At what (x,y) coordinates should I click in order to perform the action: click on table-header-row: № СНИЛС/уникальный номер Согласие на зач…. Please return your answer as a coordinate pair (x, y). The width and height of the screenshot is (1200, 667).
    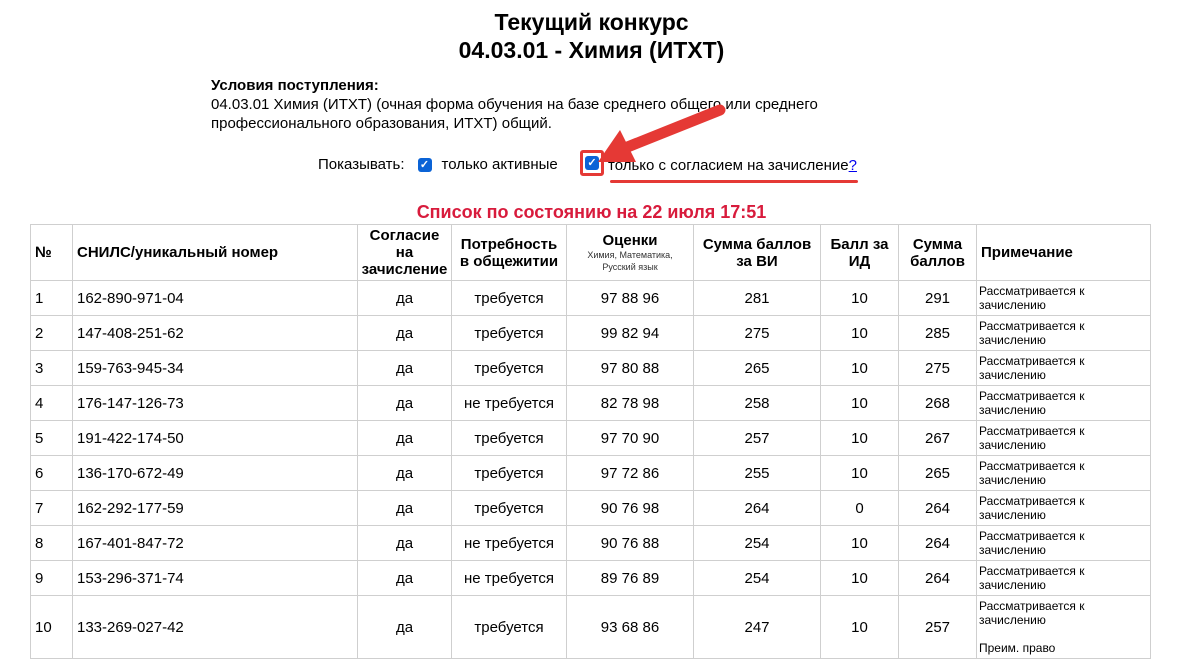
    Looking at the image, I should click on (590, 252).